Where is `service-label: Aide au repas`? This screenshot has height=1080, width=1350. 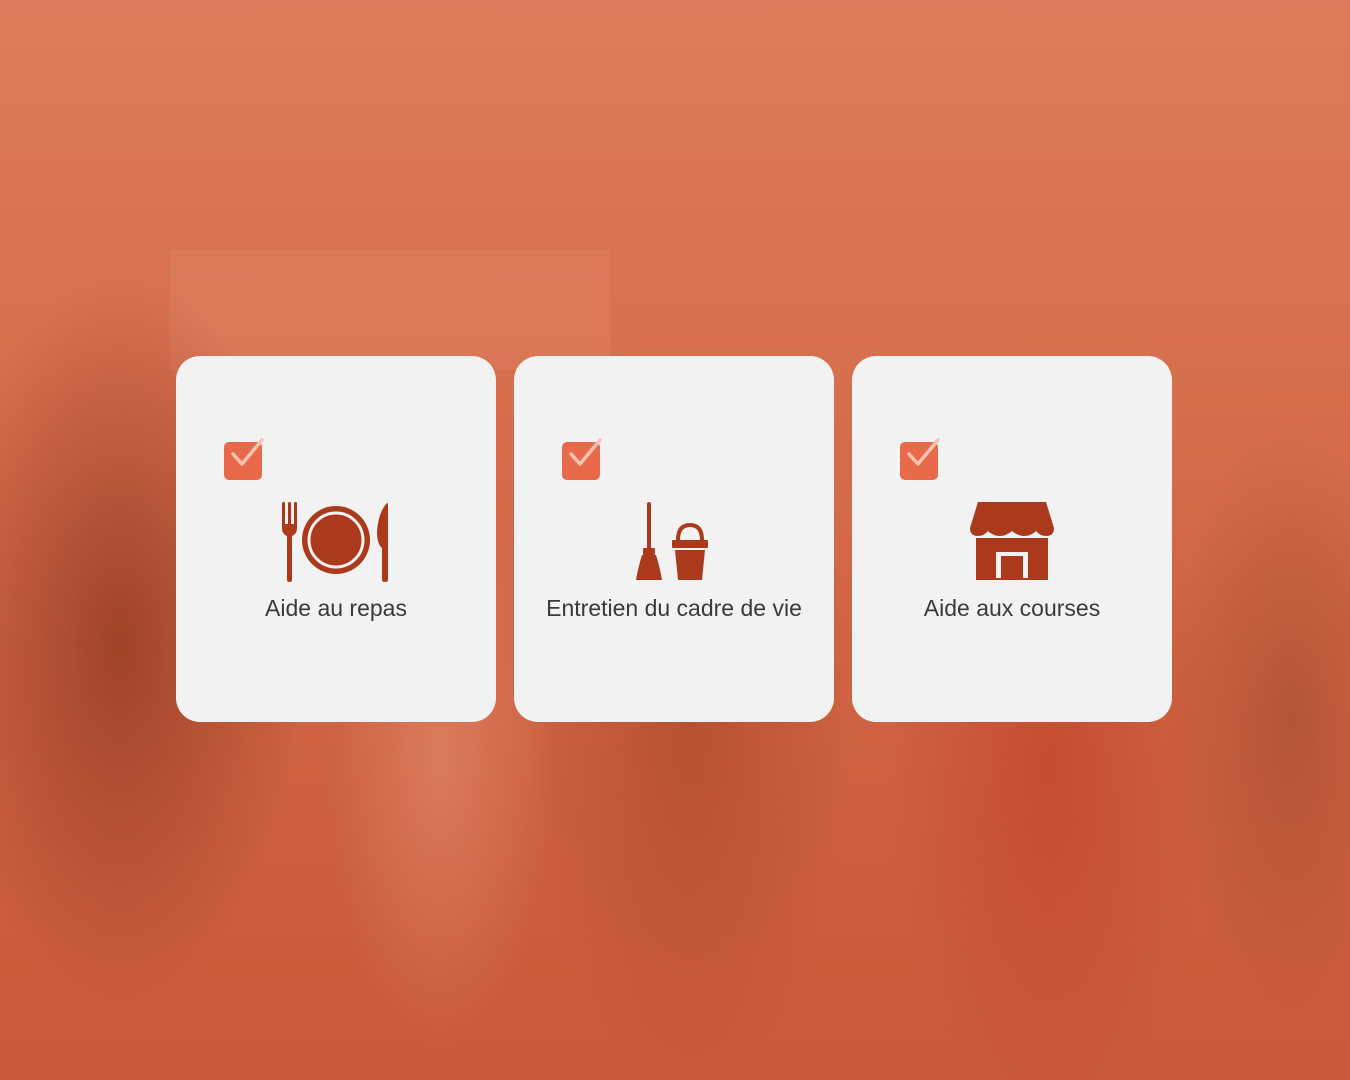 service-label: Aide au repas is located at coordinates (336, 608).